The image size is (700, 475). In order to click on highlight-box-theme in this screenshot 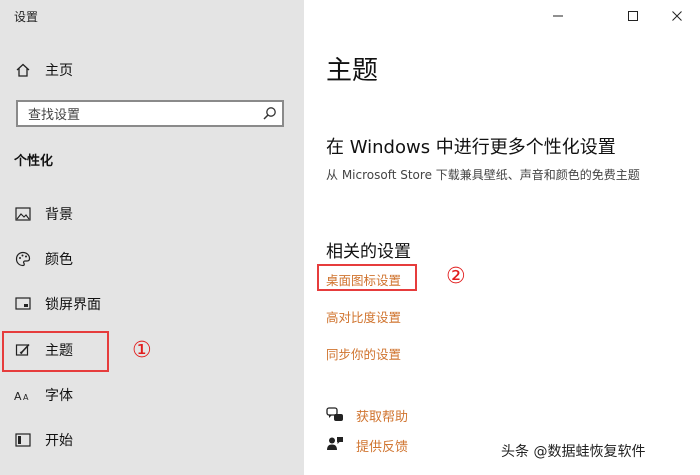, I will do `click(55, 351)`.